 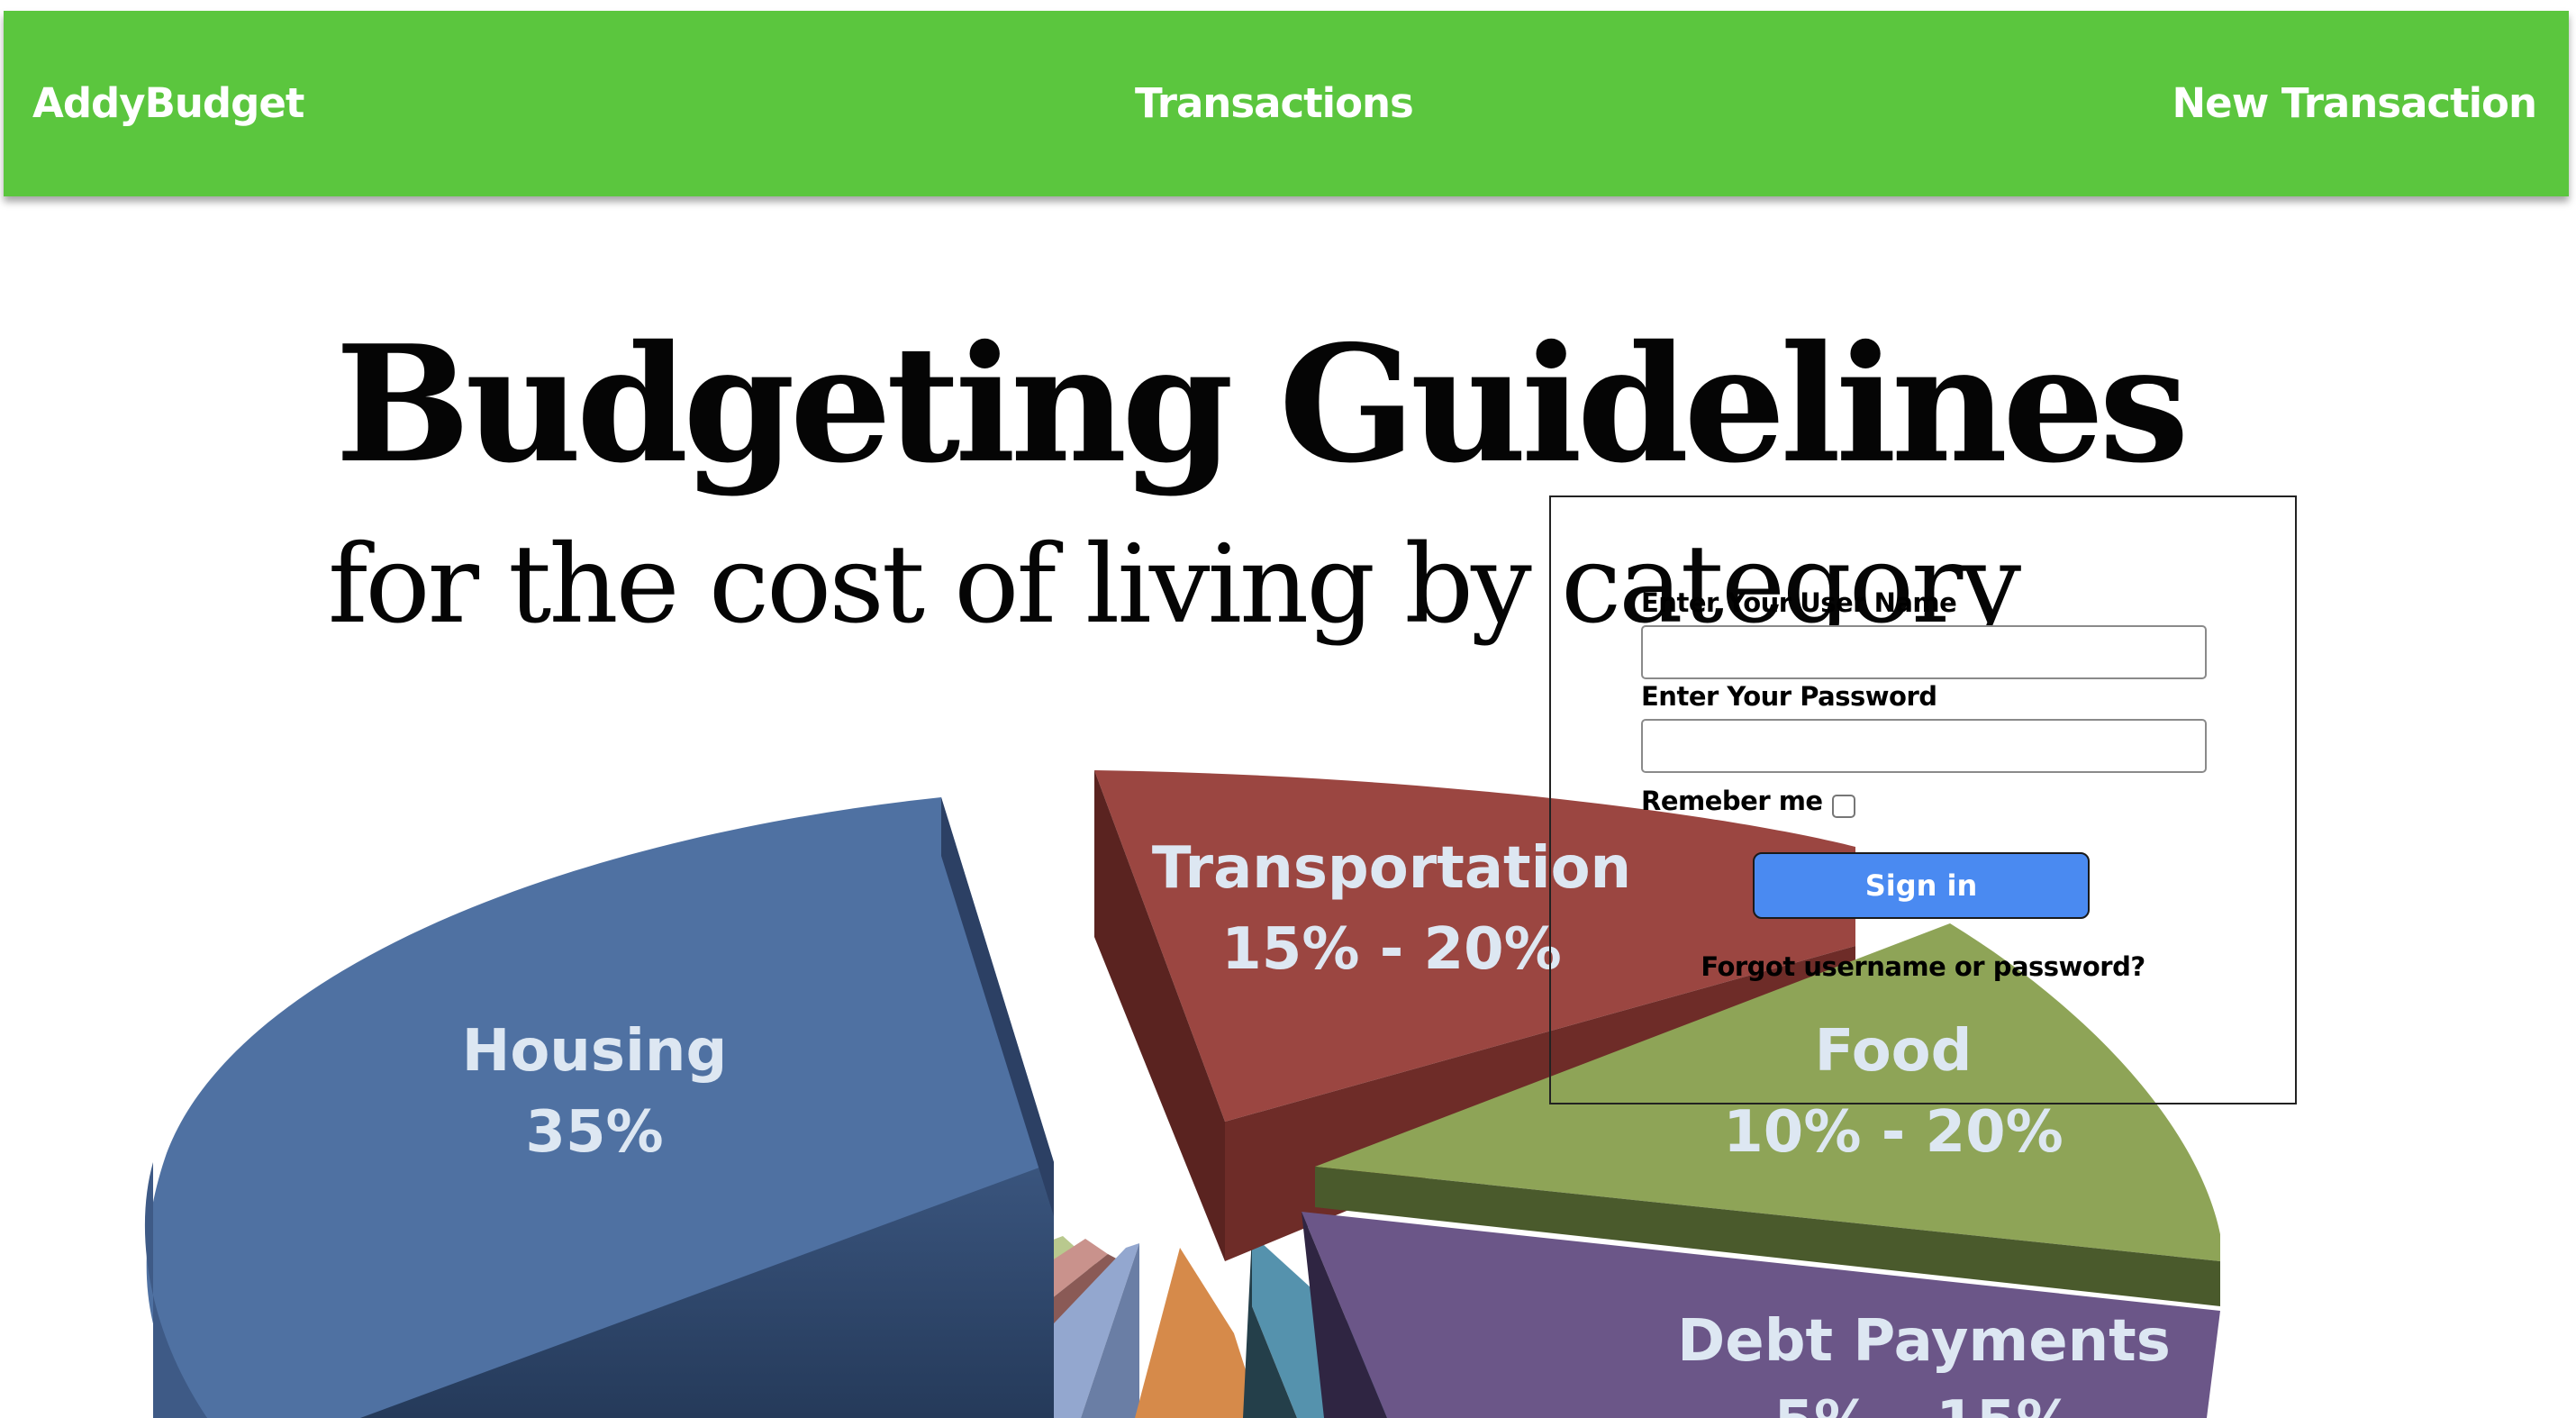 I want to click on username-input, so click(x=1924, y=652).